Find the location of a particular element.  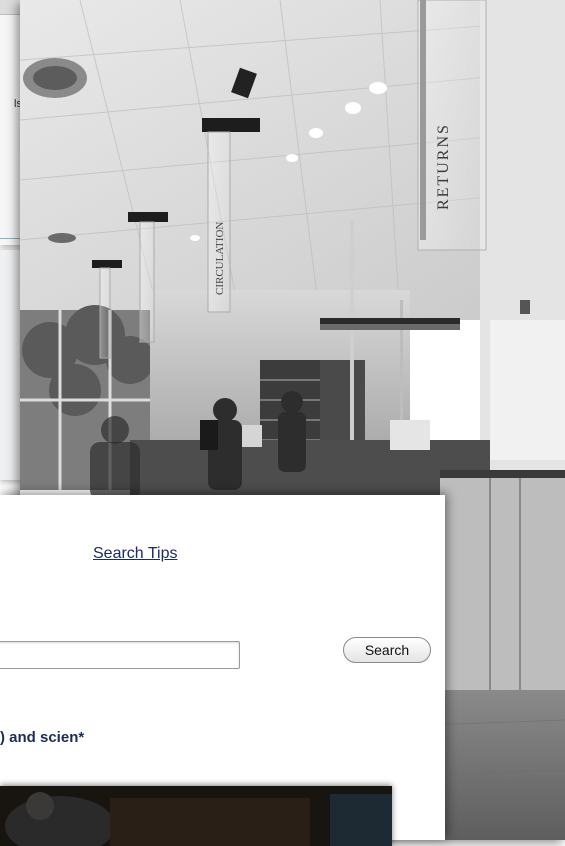

circulation-sign-text: CIRCULATION is located at coordinates (220, 258).